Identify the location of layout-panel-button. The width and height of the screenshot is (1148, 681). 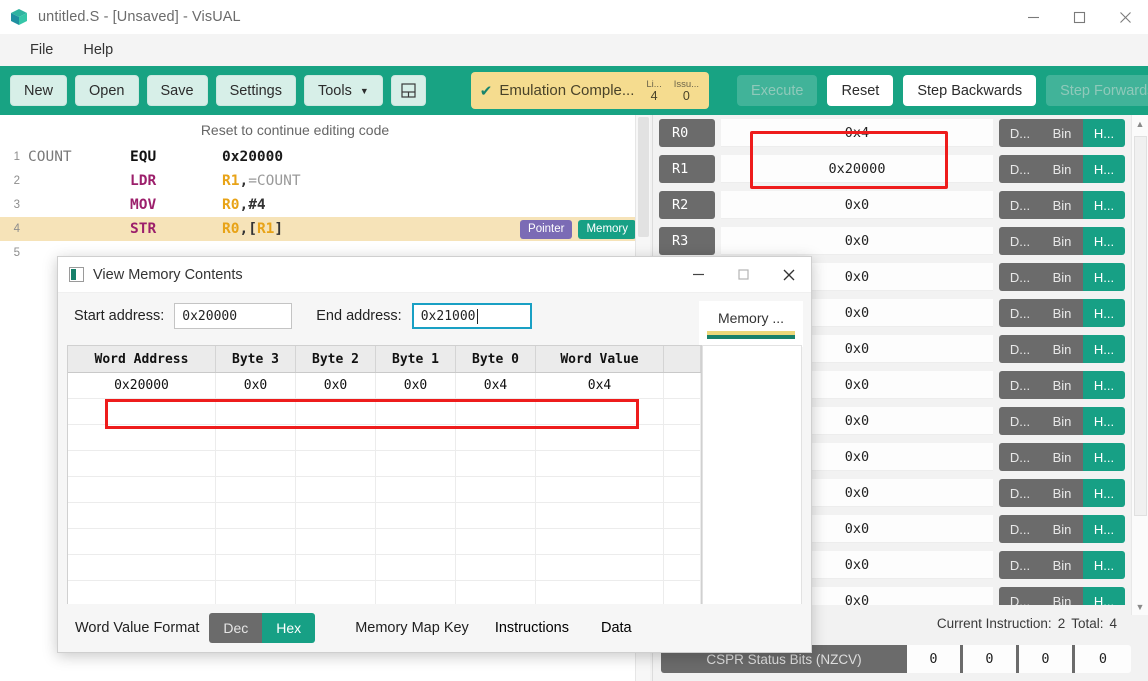
(408, 90).